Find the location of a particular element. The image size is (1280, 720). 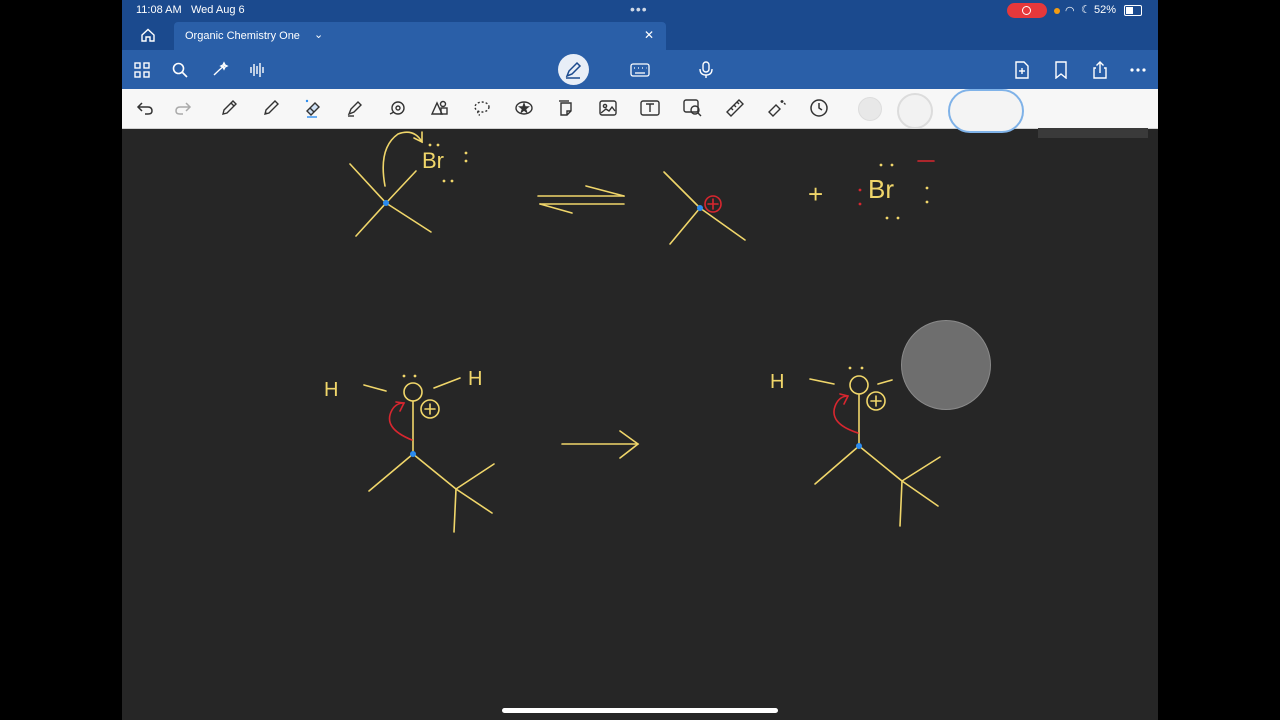

image-tool-icon is located at coordinates (608, 108).